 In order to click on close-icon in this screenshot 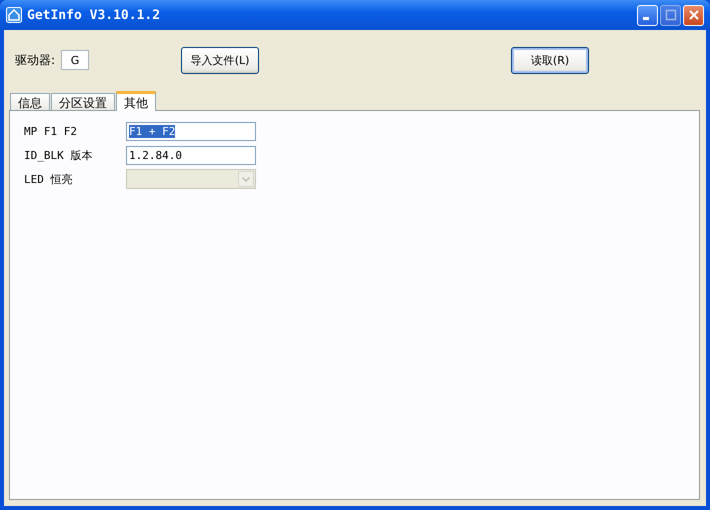, I will do `click(694, 15)`.